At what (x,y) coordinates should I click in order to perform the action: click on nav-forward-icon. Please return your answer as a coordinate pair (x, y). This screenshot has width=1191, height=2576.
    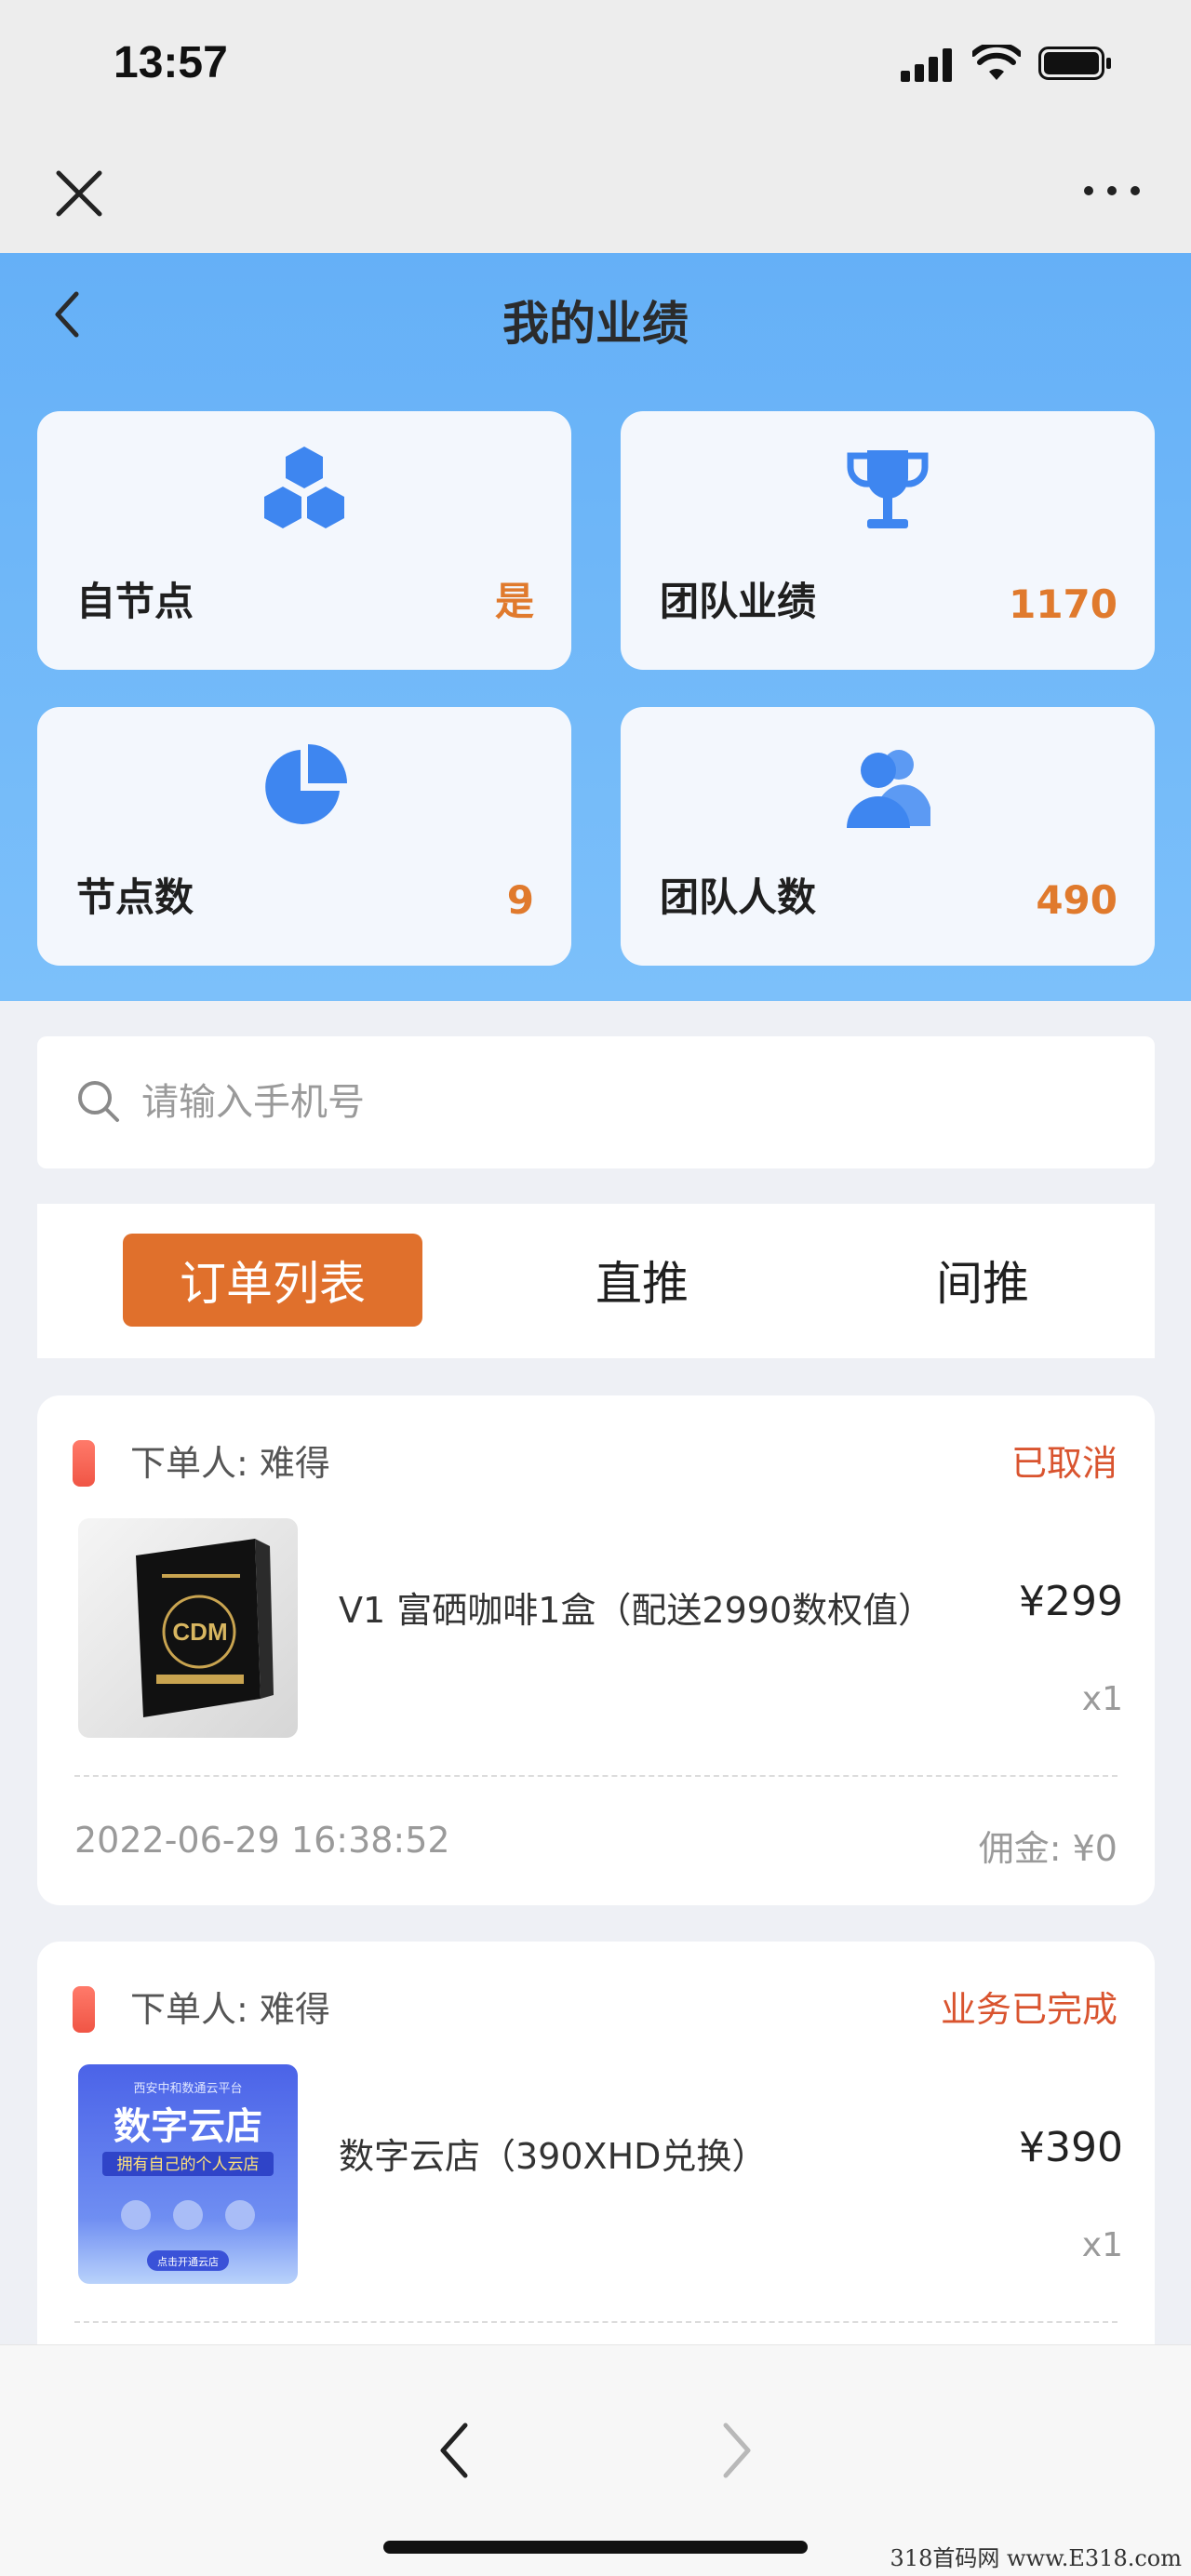
    Looking at the image, I should click on (737, 2450).